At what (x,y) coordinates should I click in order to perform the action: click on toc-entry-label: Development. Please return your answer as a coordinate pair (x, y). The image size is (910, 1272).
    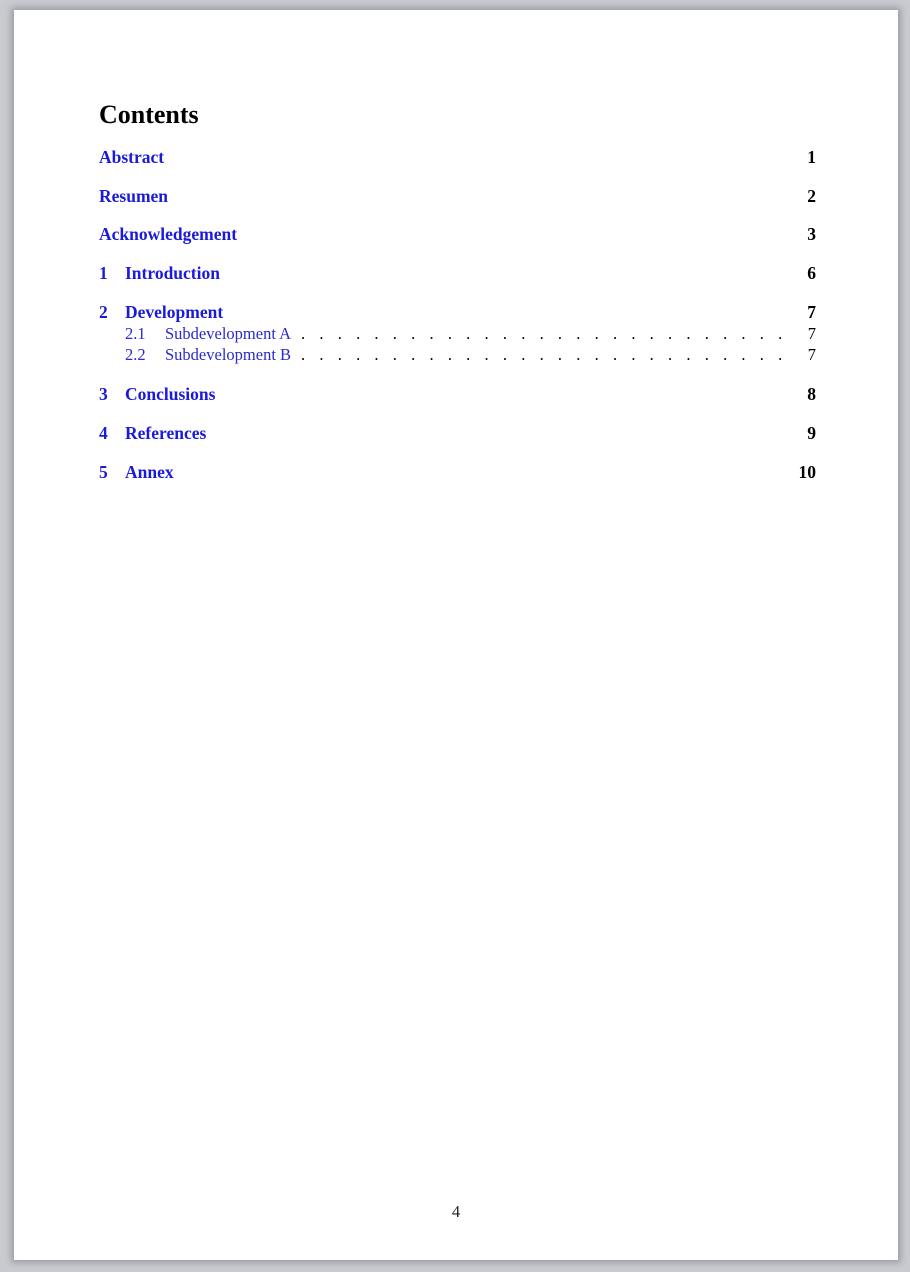
    Looking at the image, I should click on (174, 312).